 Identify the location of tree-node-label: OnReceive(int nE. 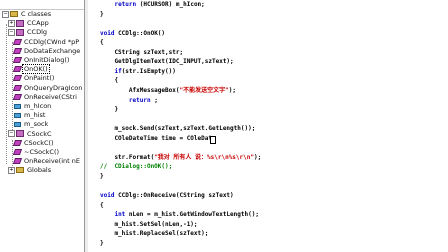
(52, 161).